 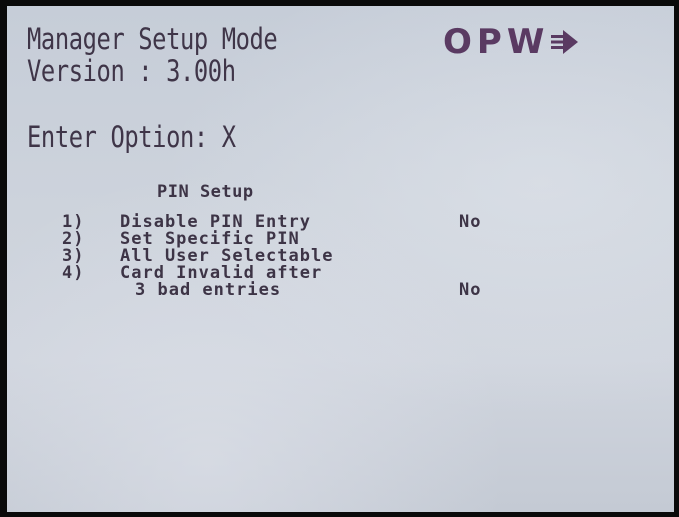 What do you see at coordinates (73, 273) in the screenshot?
I see `option-number: 4)` at bounding box center [73, 273].